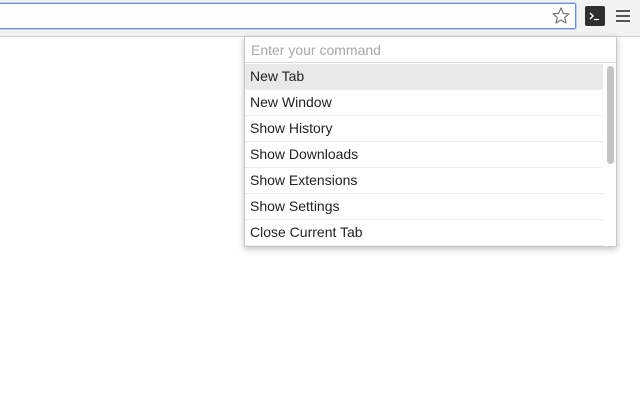 The height and width of the screenshot is (400, 640). Describe the element at coordinates (288, 16) in the screenshot. I see `address-bar` at that location.